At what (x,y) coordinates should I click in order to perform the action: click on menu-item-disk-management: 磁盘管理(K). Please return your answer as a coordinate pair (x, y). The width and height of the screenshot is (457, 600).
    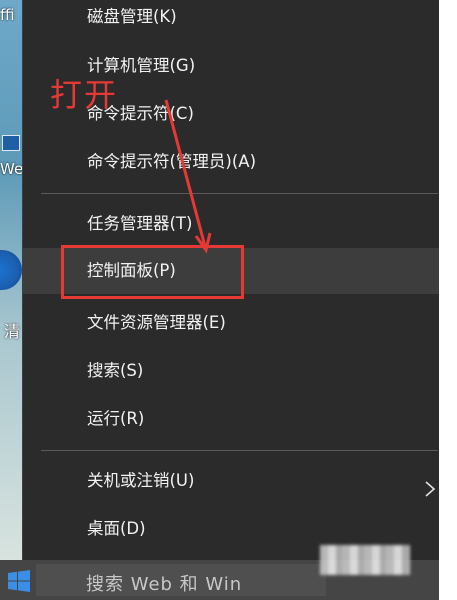
    Looking at the image, I should click on (240, 20).